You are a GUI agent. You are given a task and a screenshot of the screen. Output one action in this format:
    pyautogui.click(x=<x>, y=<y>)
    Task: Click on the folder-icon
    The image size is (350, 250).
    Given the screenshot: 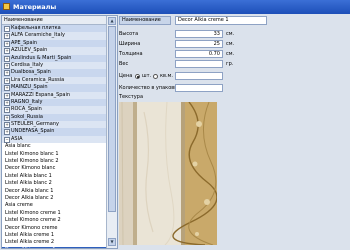 What is the action you would take?
    pyautogui.click(x=6, y=6)
    